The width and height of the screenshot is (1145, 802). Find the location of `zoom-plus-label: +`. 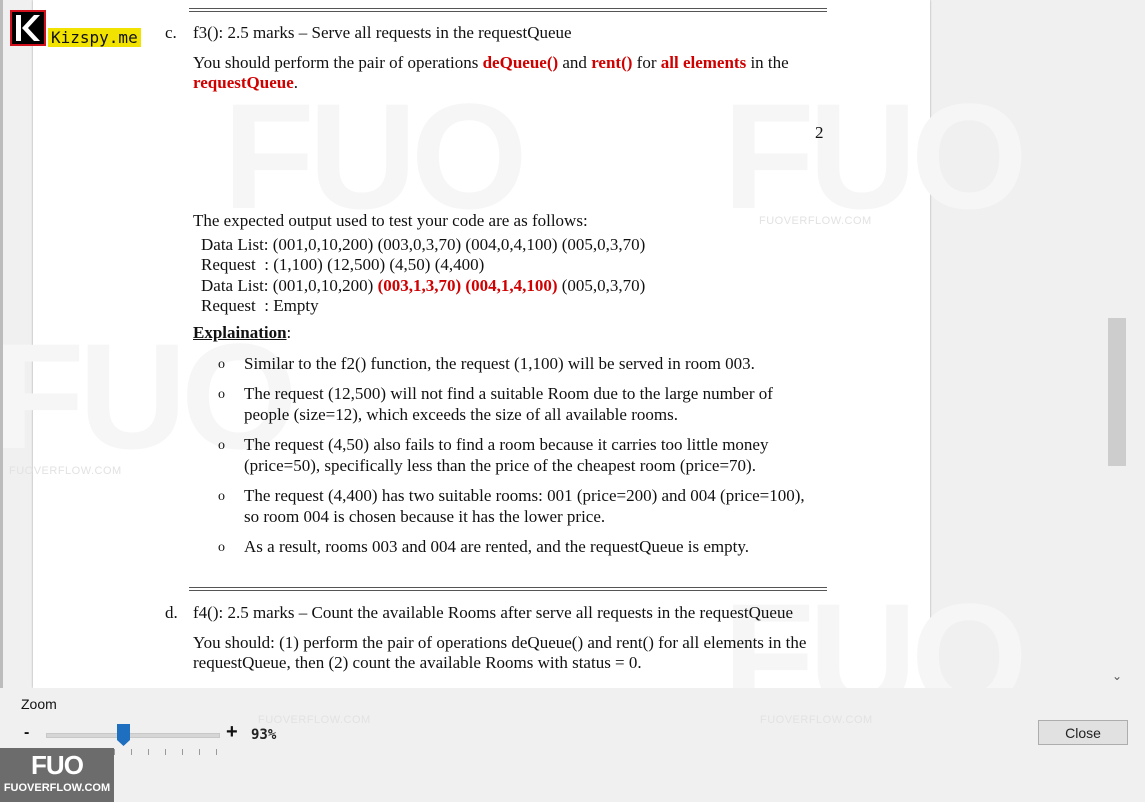

zoom-plus-label: + is located at coordinates (232, 732).